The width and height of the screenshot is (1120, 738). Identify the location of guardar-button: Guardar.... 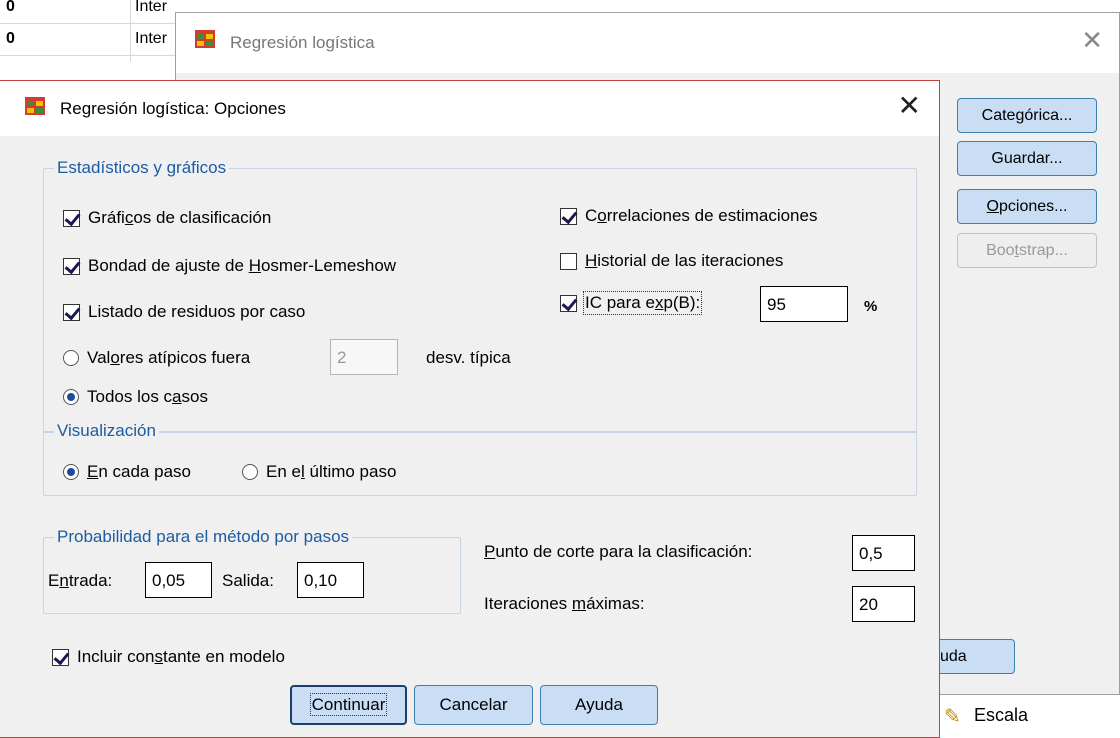
(1027, 158).